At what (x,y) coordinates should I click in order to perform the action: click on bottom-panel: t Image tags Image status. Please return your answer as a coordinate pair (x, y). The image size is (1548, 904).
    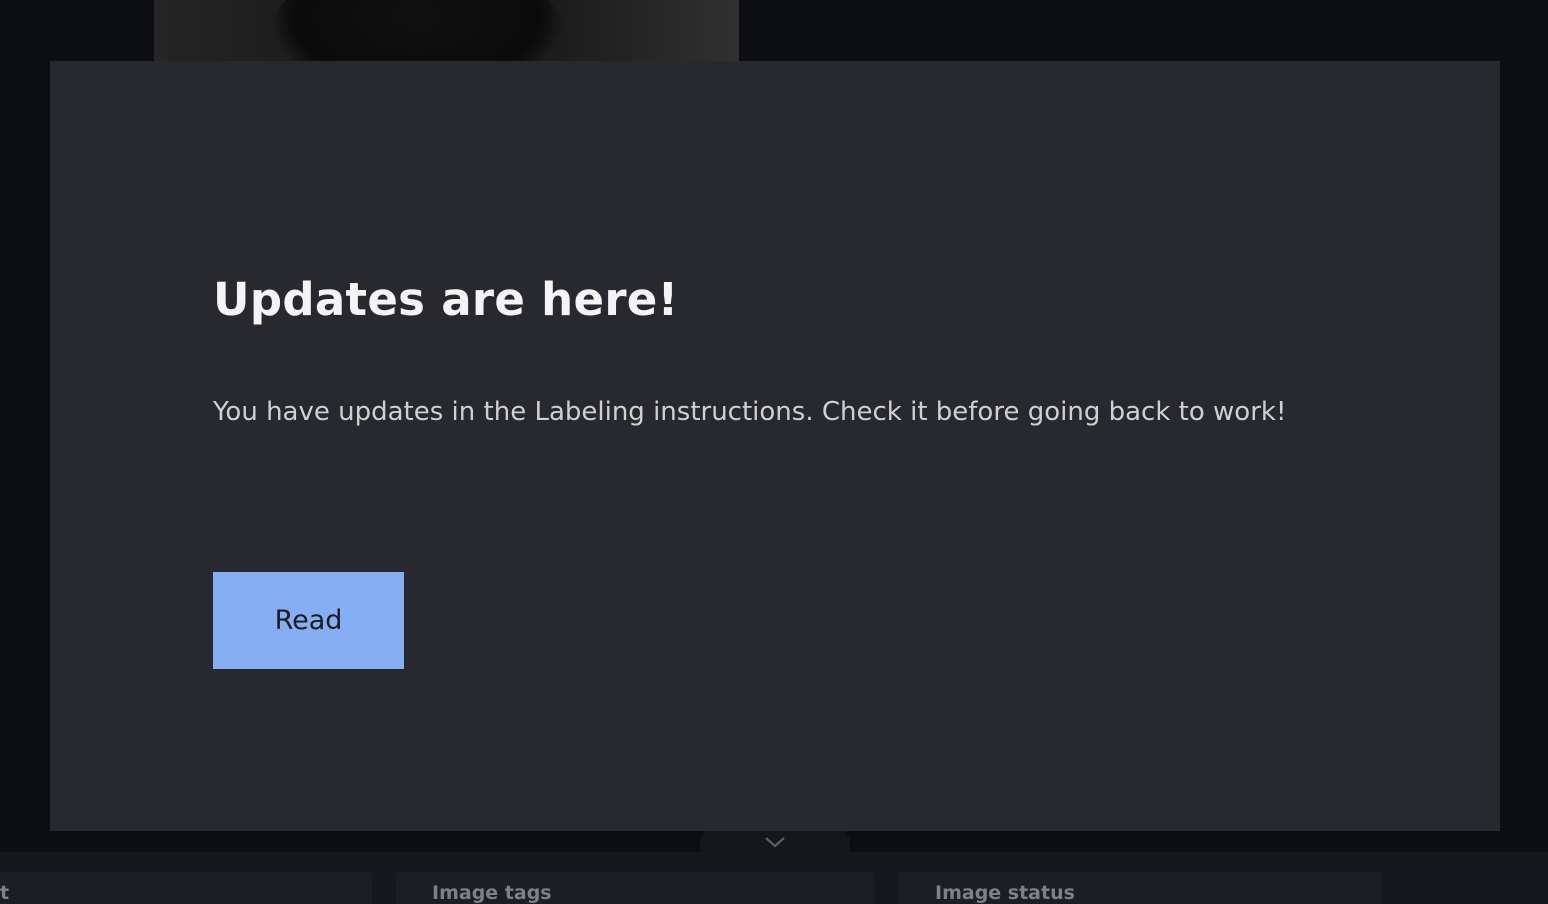
    Looking at the image, I should click on (774, 878).